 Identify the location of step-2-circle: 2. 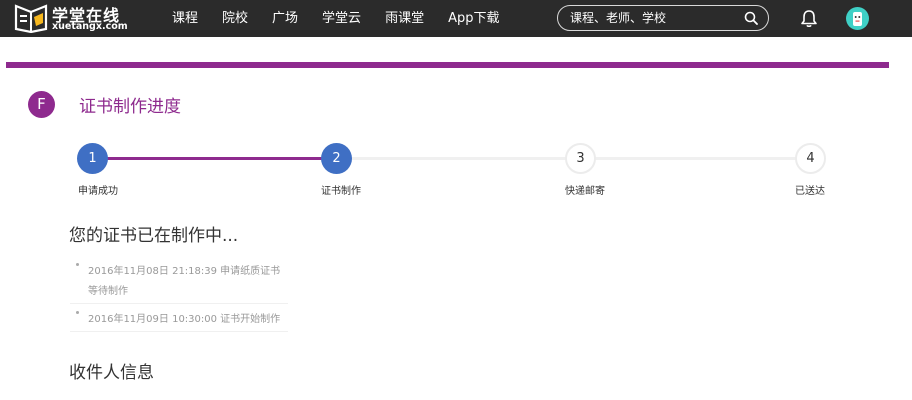
(336, 158).